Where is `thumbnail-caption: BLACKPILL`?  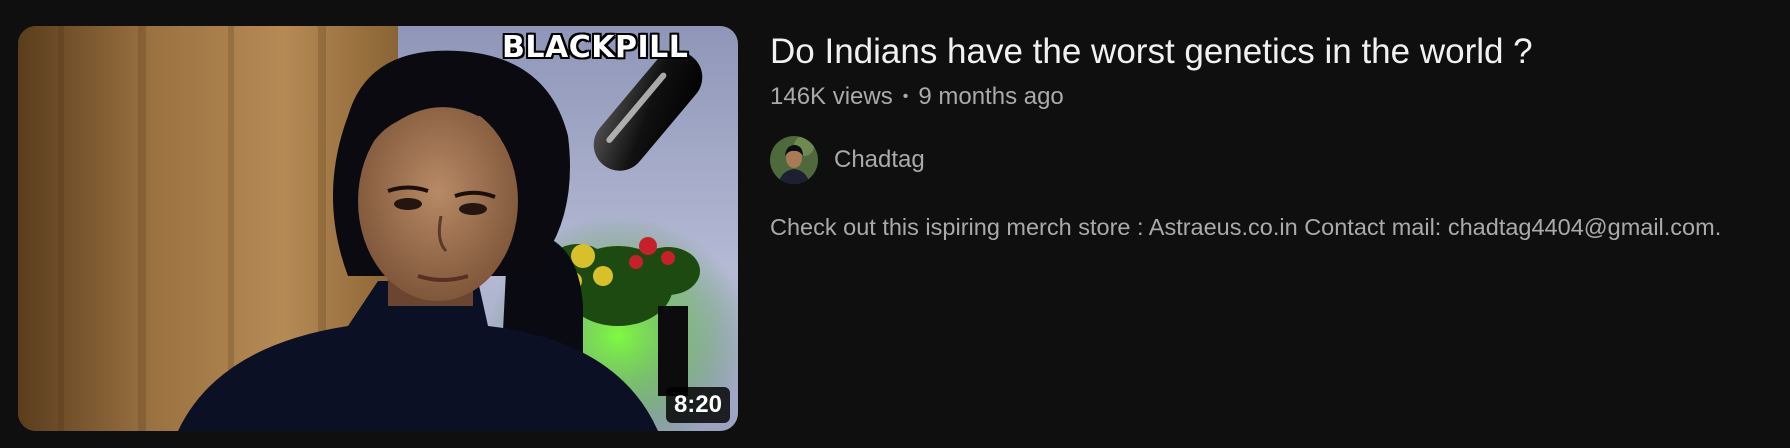
thumbnail-caption: BLACKPILL is located at coordinates (595, 47).